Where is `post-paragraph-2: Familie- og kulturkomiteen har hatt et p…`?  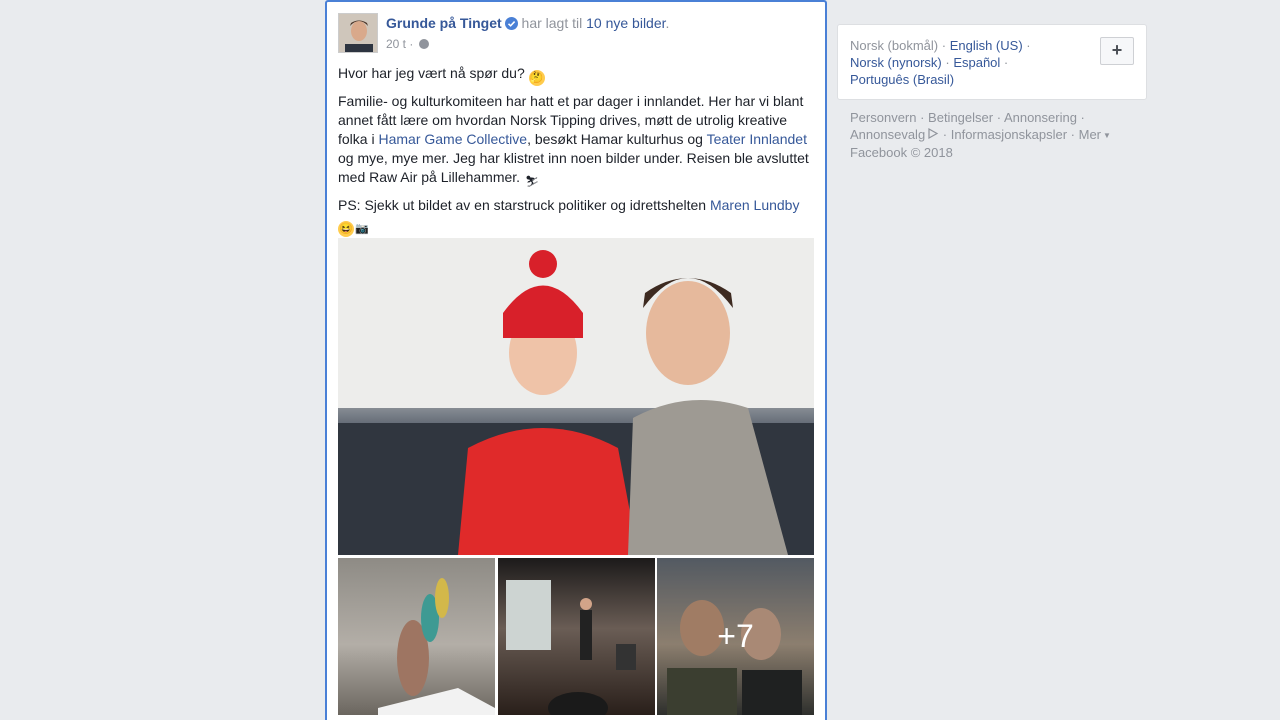 post-paragraph-2: Familie- og kulturkomiteen har hatt et p… is located at coordinates (577, 141).